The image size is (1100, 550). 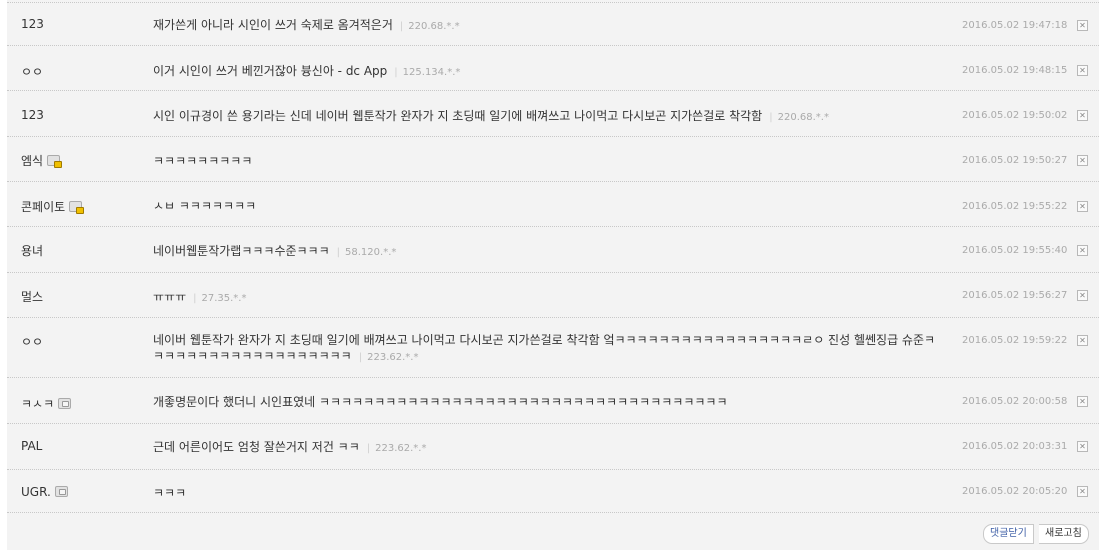 What do you see at coordinates (205, 206) in the screenshot?
I see `comment-text: ㅅㅂ ㅋㅋㅋㅋㅋㅋㅋ` at bounding box center [205, 206].